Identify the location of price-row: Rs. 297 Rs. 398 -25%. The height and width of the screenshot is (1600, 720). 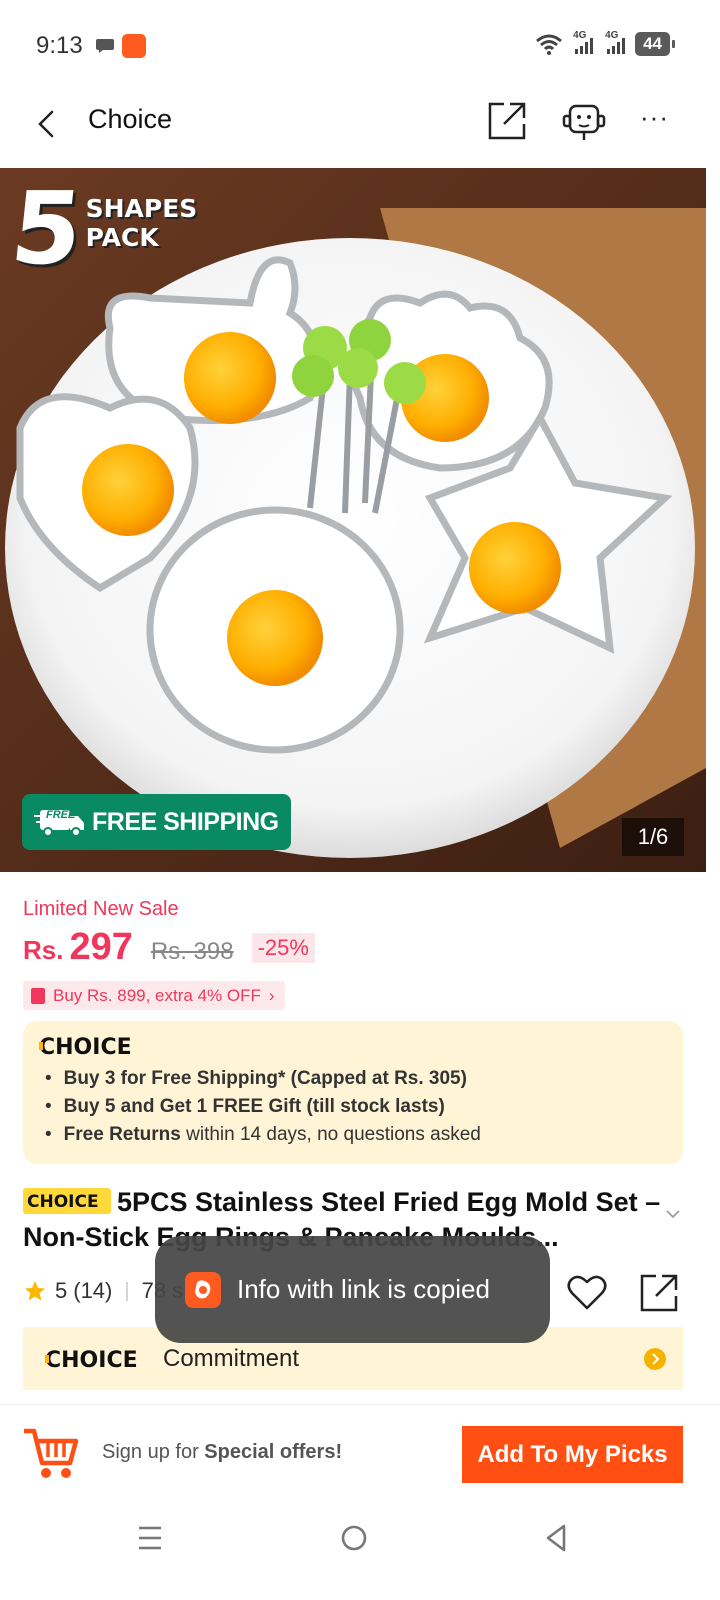
(169, 947).